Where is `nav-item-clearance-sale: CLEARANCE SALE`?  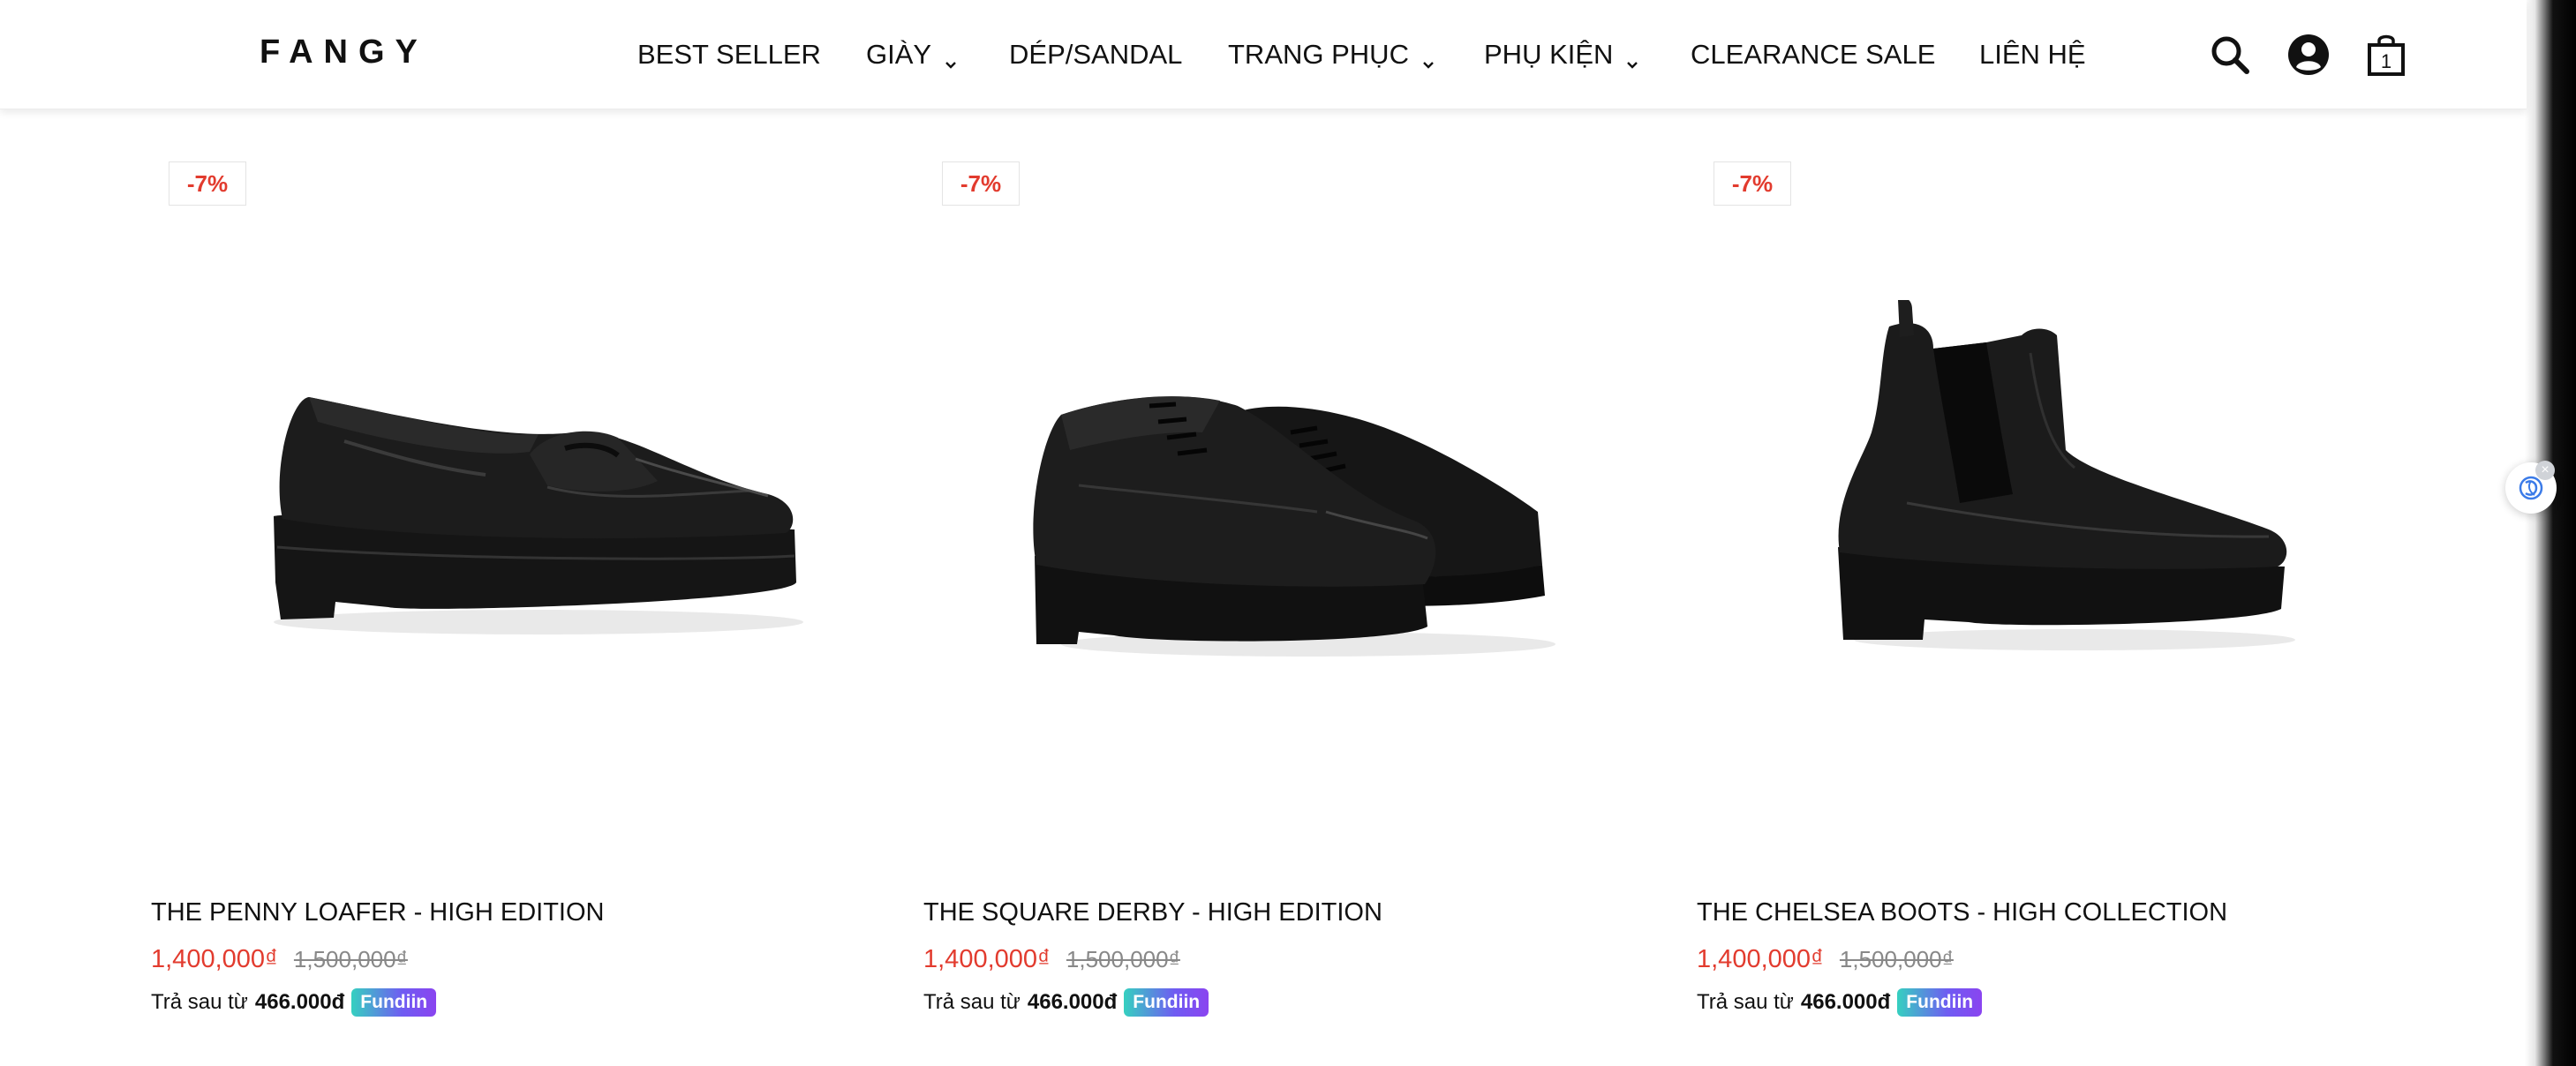 nav-item-clearance-sale: CLEARANCE SALE is located at coordinates (1813, 54).